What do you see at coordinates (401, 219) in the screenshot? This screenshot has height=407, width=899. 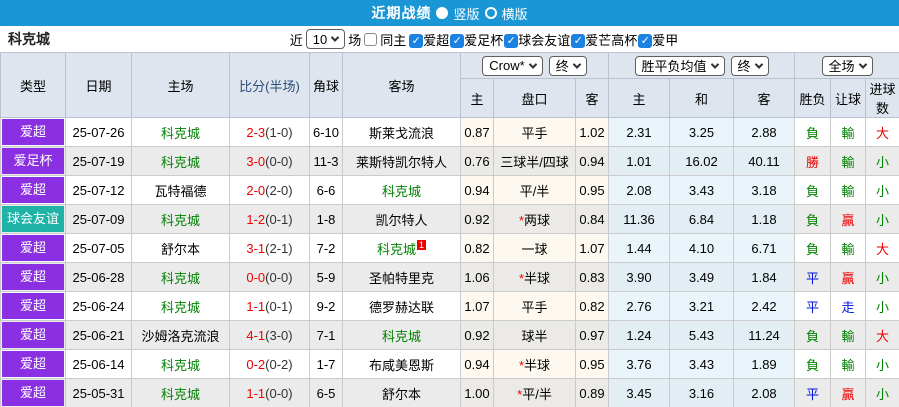 I see `away-team-cell: 凯尔特人` at bounding box center [401, 219].